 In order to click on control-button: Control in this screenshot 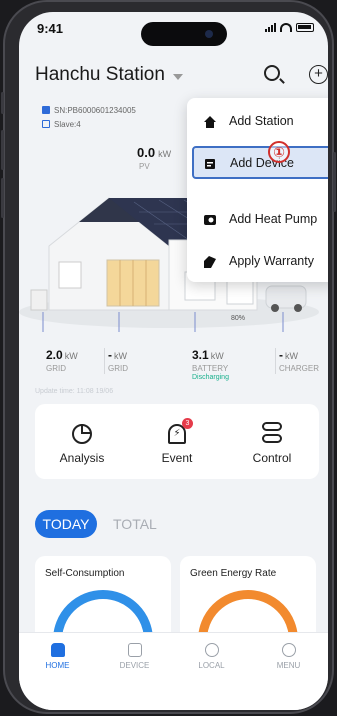, I will do `click(272, 441)`.